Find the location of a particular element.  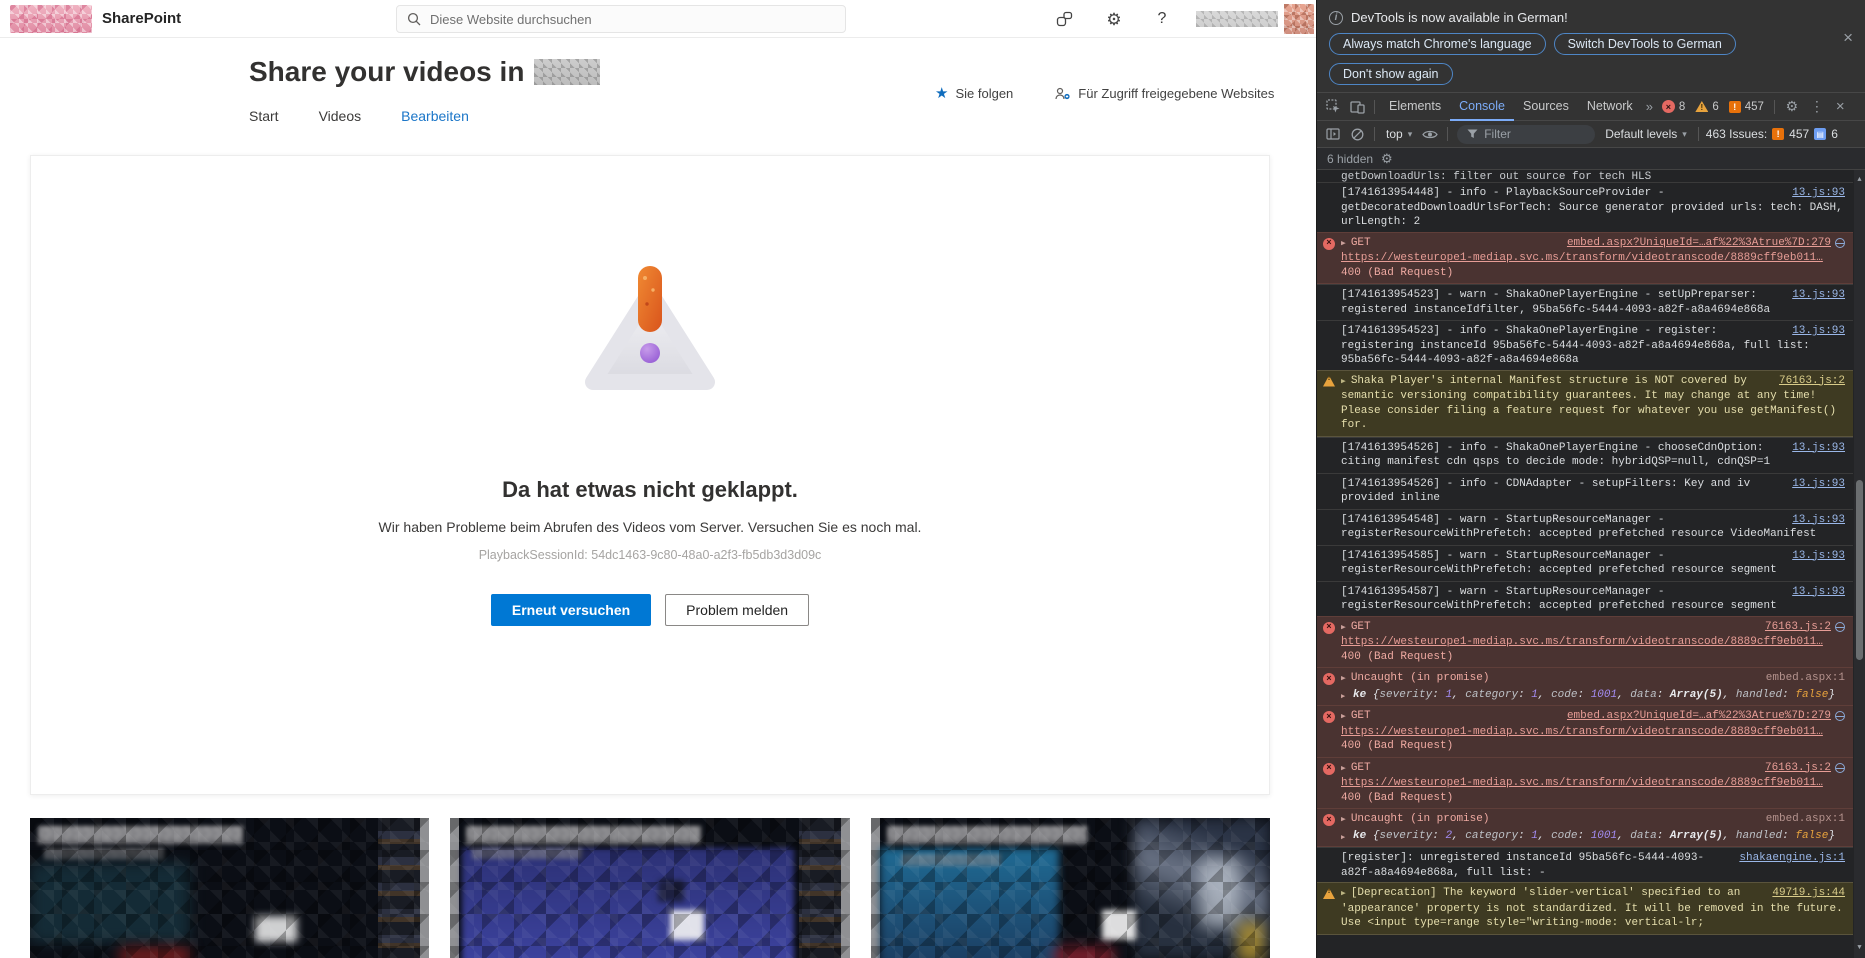

tab-elements: Elements is located at coordinates (1415, 107).